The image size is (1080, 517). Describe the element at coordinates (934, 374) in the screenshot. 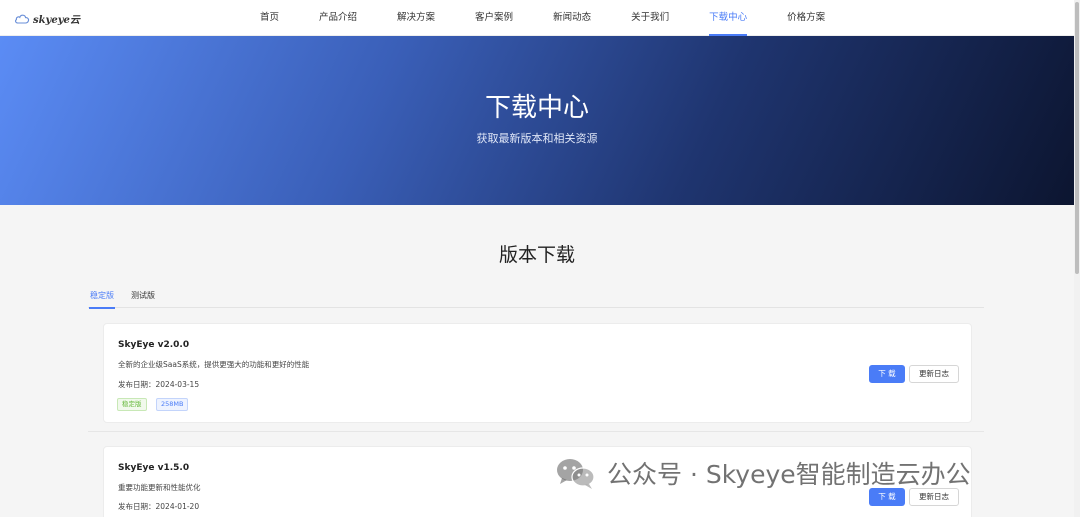

I see `changelog-button: 更新日志` at that location.